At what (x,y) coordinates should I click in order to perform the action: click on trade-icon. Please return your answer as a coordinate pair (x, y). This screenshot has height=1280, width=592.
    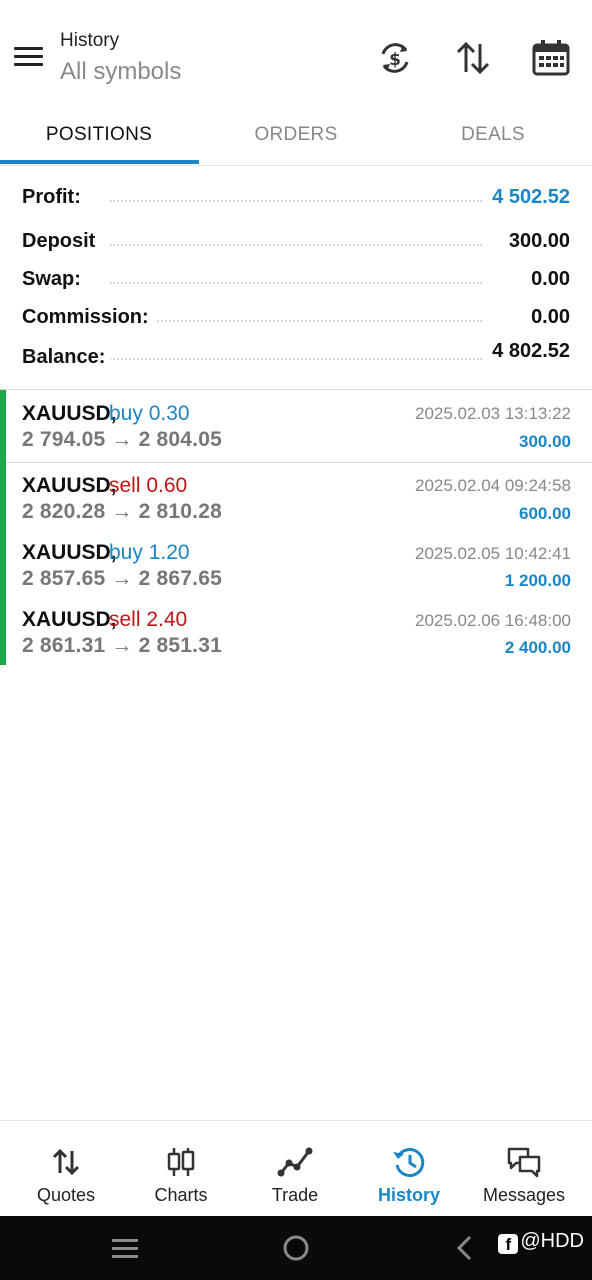
    Looking at the image, I should click on (295, 1162).